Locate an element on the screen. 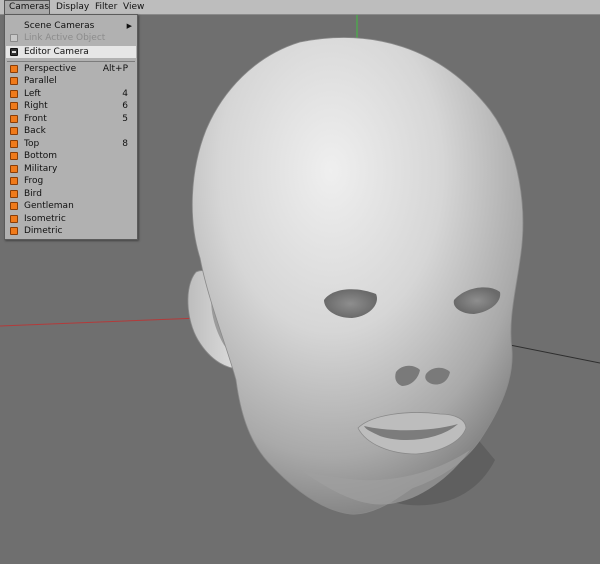 The image size is (600, 564). menu-item-label: Top is located at coordinates (32, 144).